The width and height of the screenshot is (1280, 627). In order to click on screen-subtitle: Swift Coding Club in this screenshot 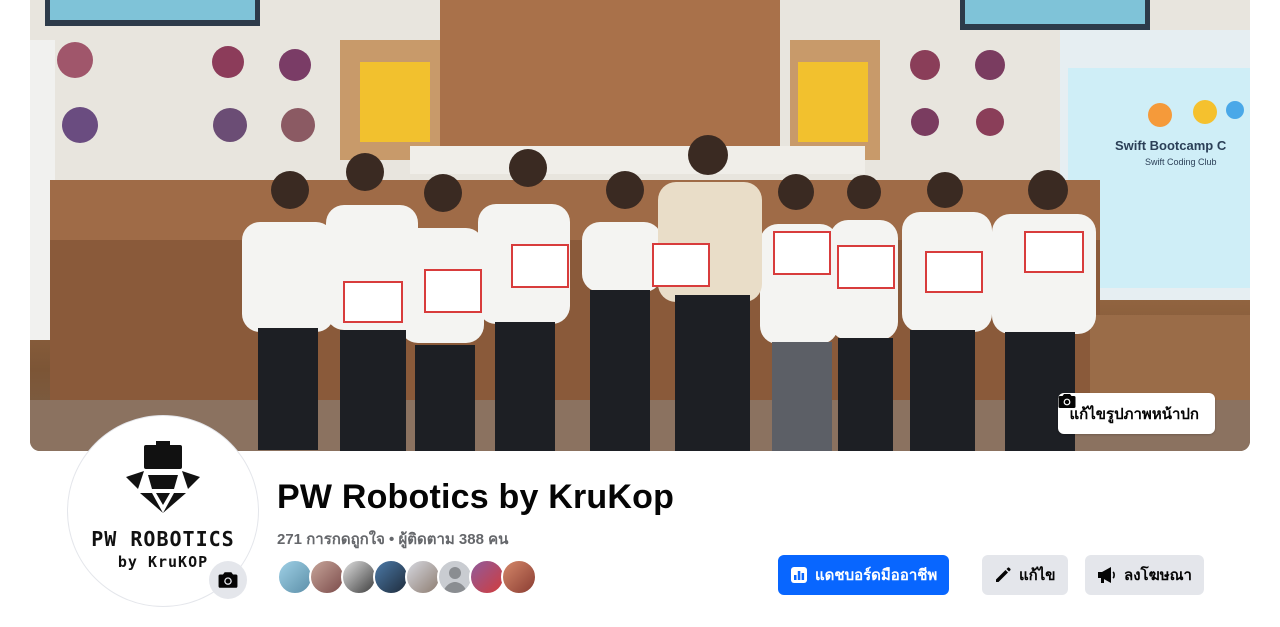, I will do `click(1181, 162)`.